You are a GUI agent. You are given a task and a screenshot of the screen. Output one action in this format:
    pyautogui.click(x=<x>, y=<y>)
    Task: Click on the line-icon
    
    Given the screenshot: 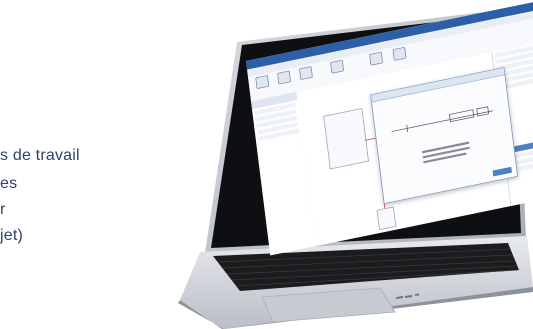 What is the action you would take?
    pyautogui.click(x=337, y=66)
    